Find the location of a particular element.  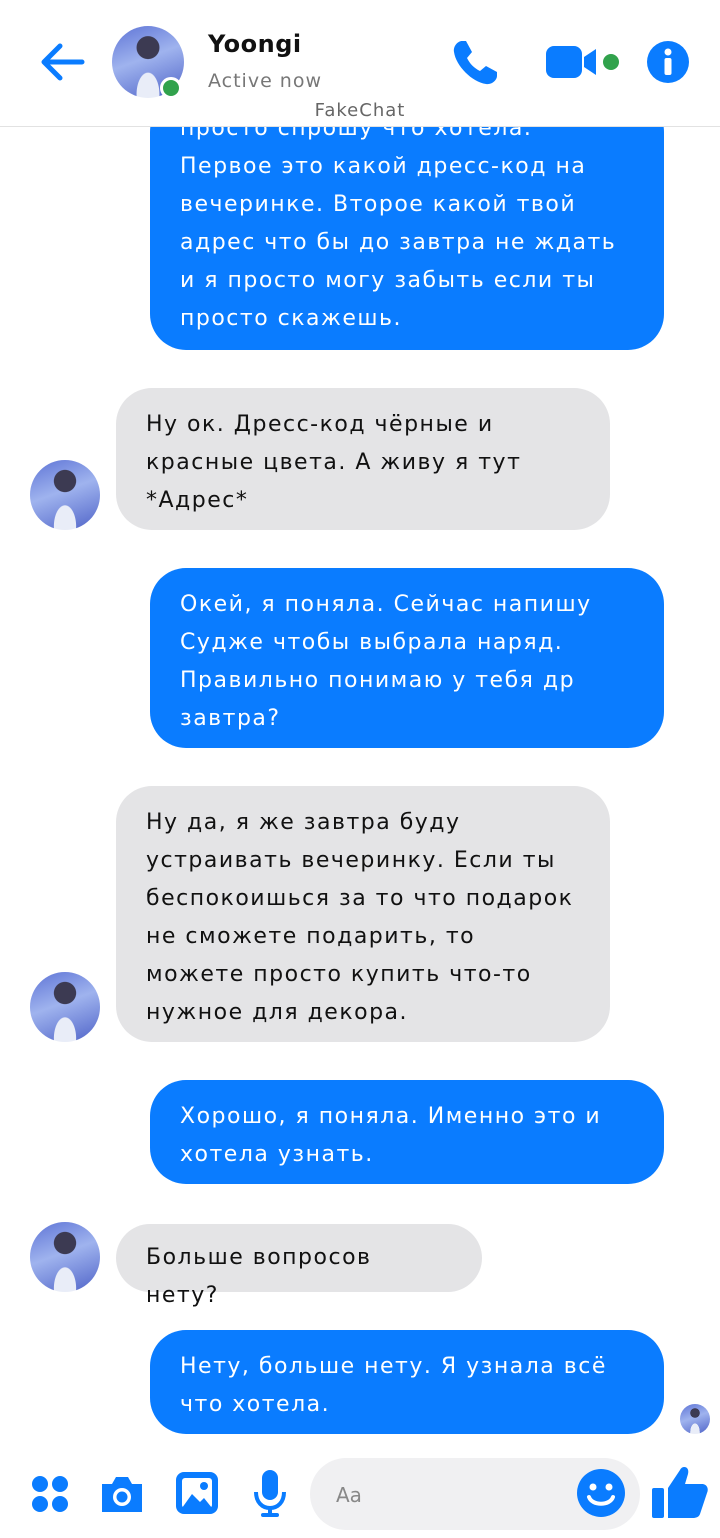

video-camera-icon is located at coordinates (572, 62).